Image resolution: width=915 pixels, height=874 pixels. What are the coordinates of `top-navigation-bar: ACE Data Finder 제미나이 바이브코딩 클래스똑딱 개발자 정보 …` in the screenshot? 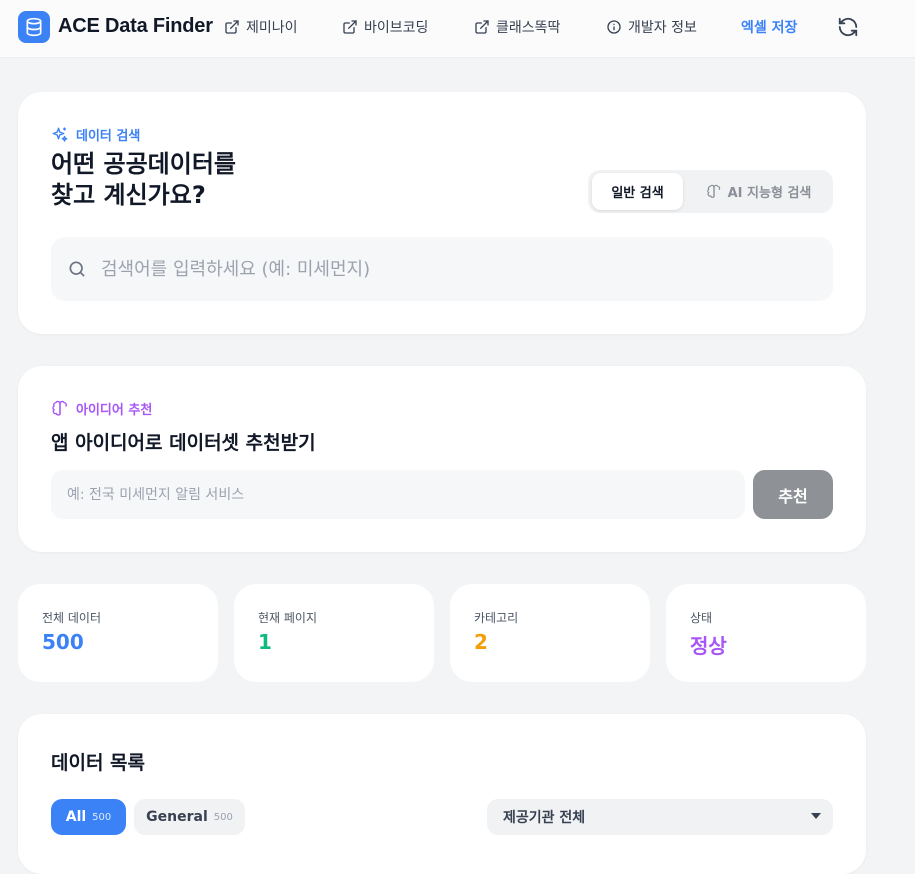 It's located at (457, 29).